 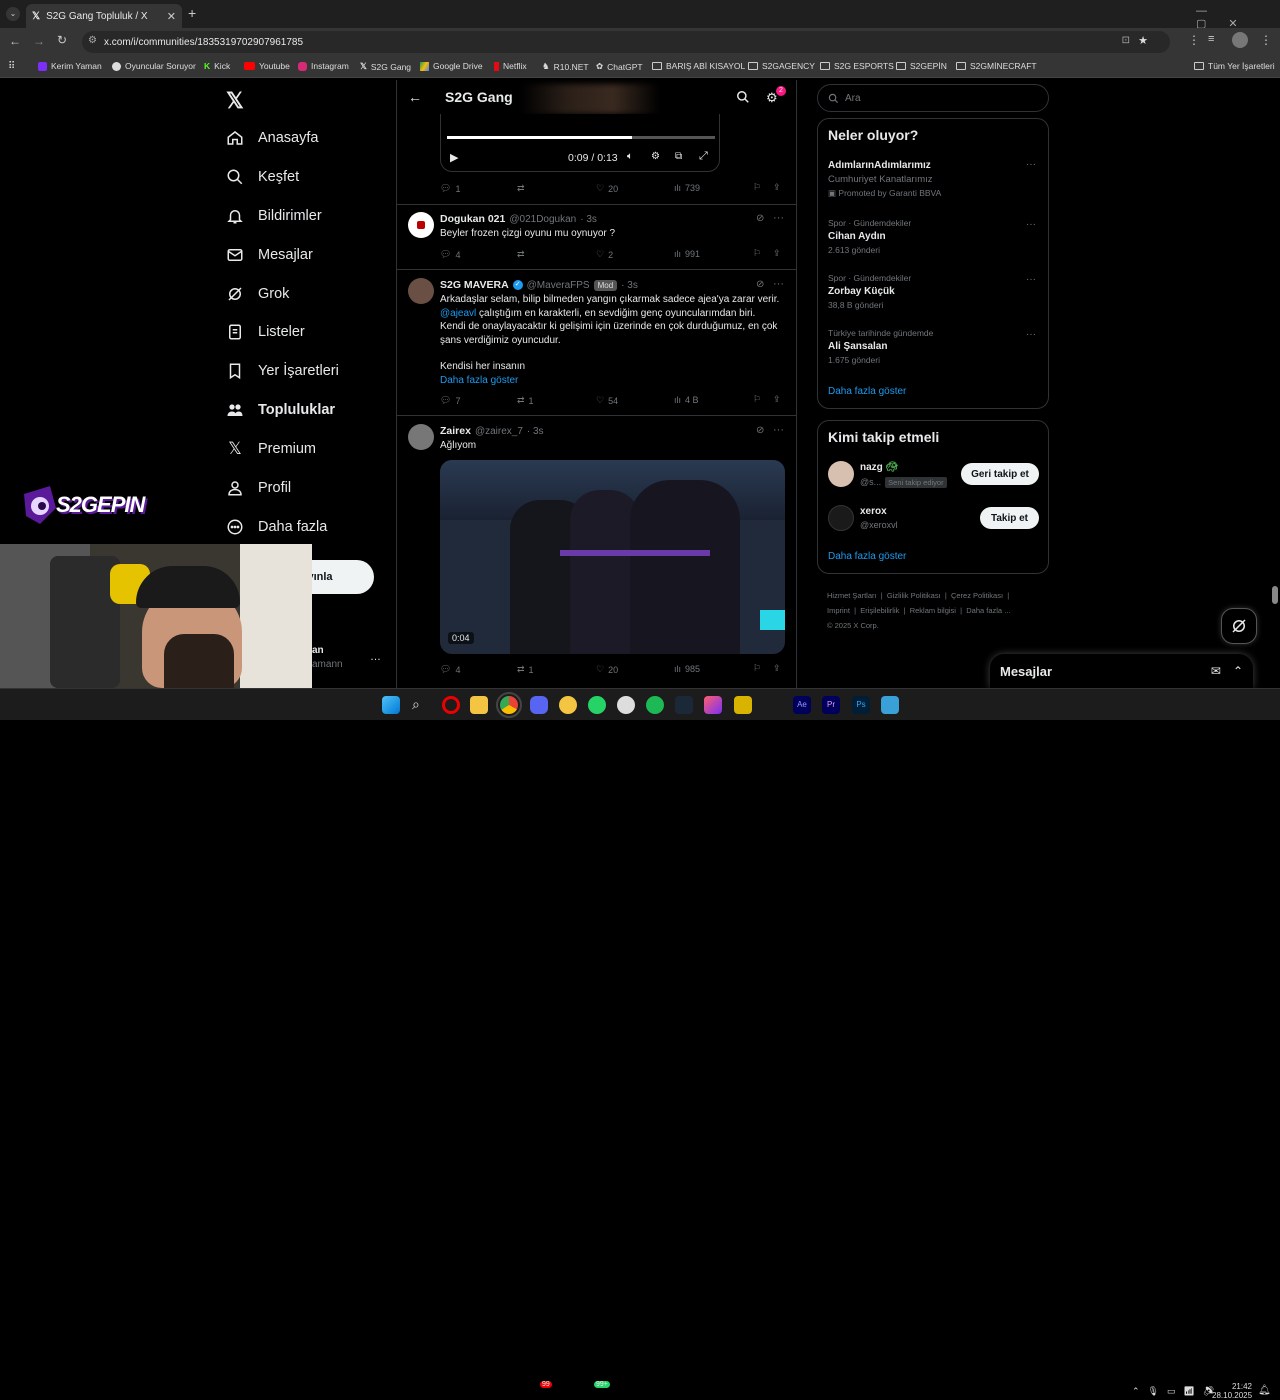 I want to click on nav-notifications: Bildirimler, so click(x=274, y=216).